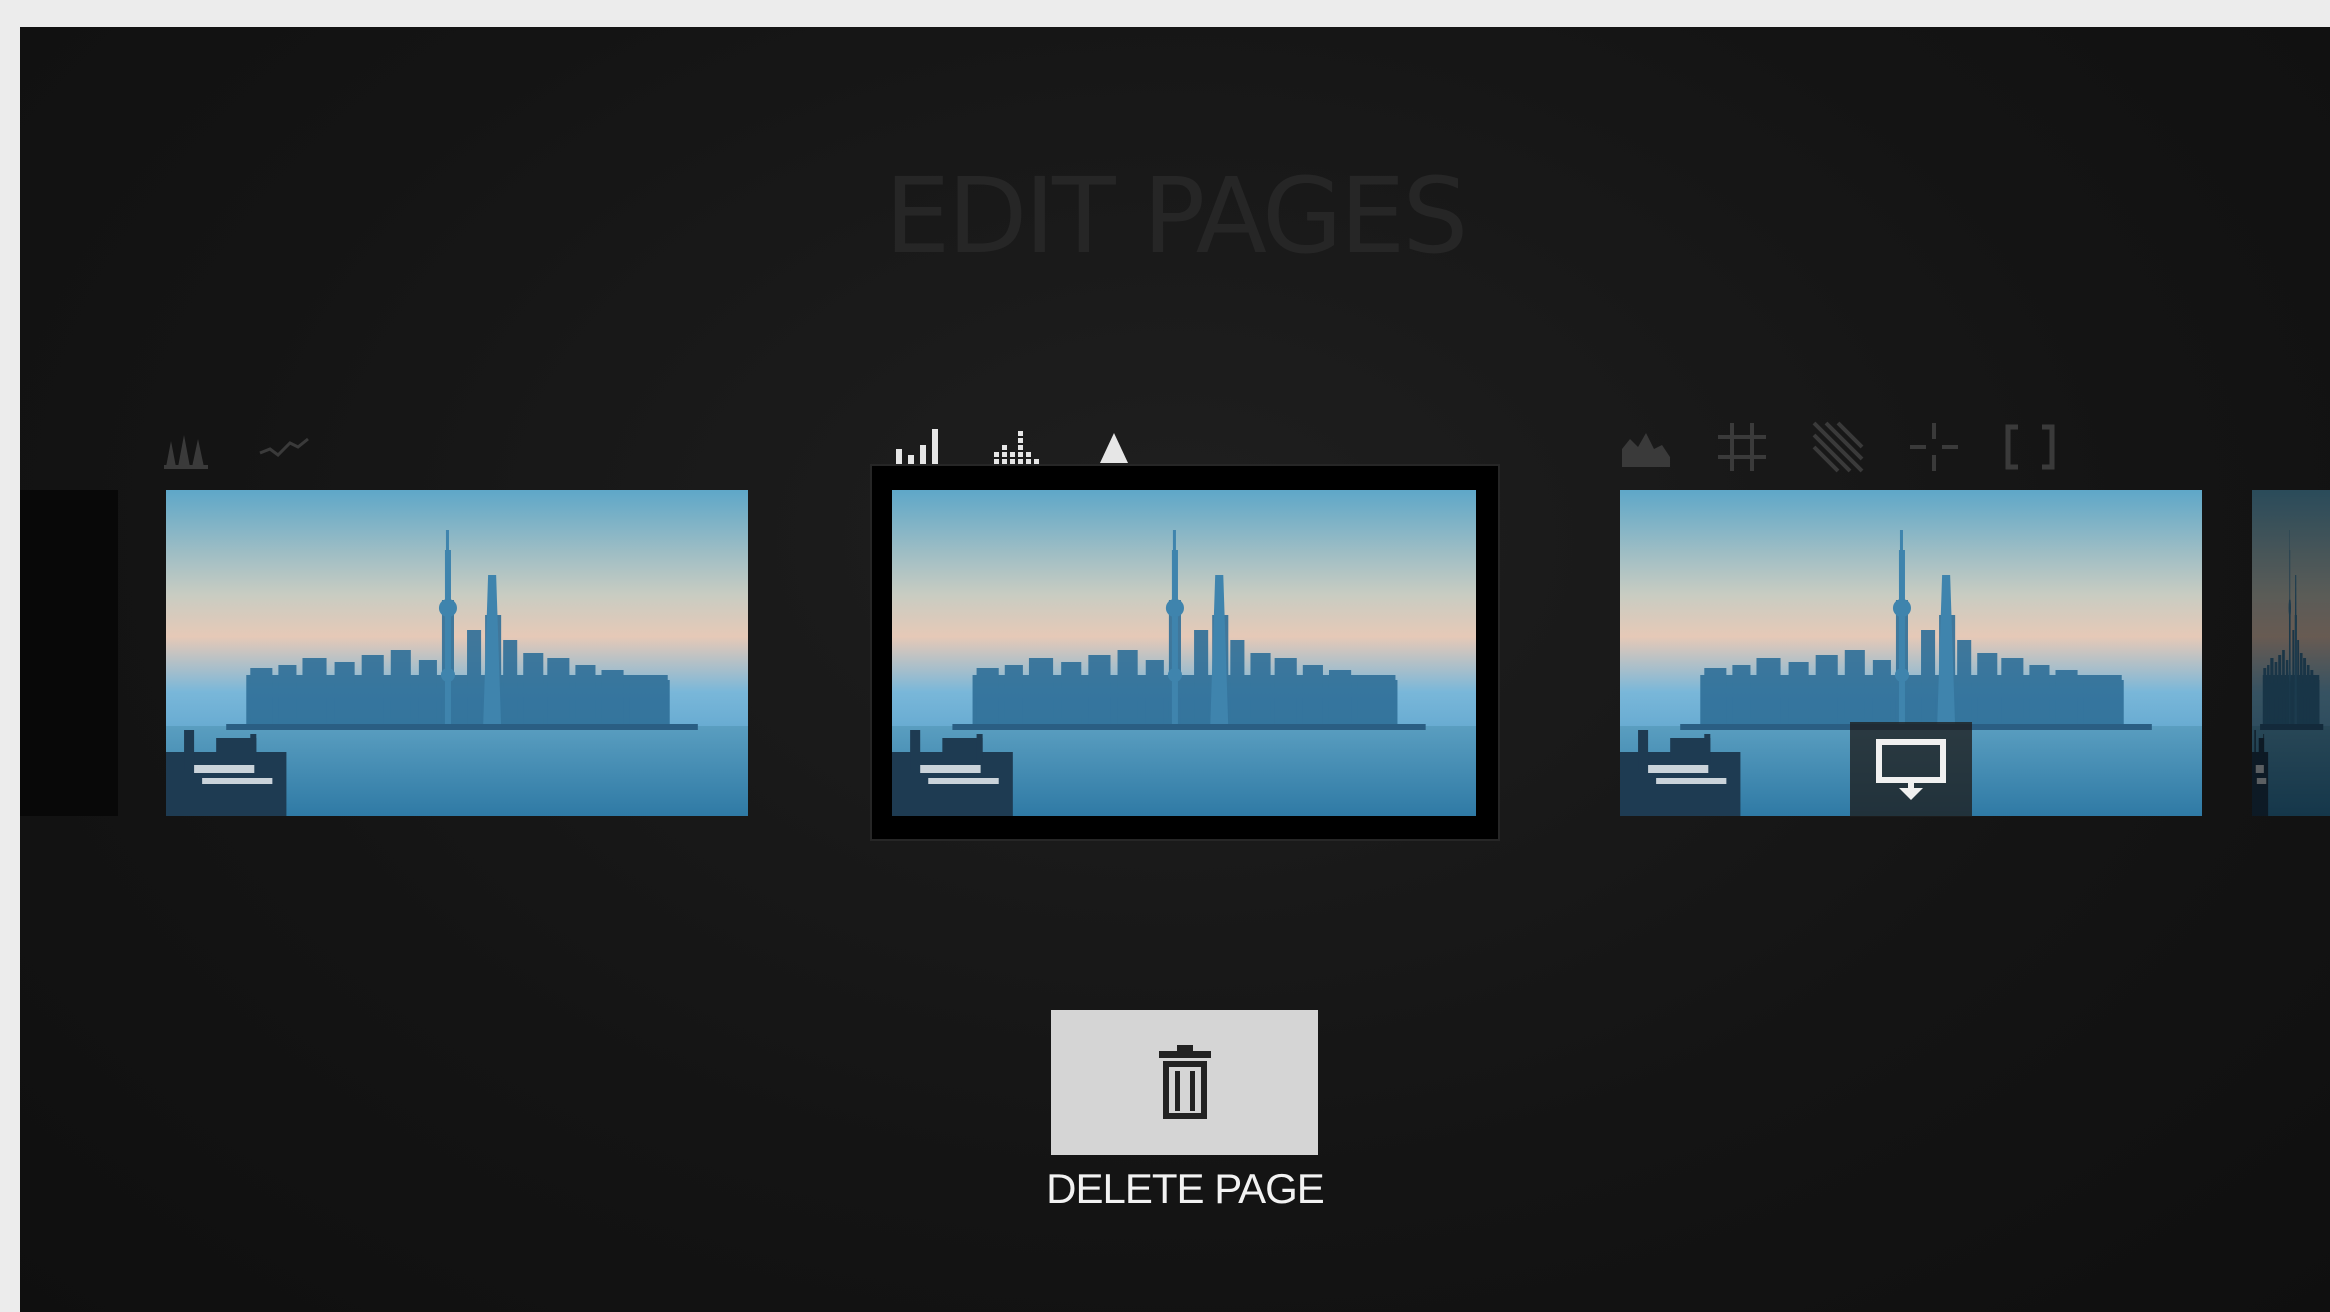  What do you see at coordinates (284, 447) in the screenshot?
I see `line-wave-icon` at bounding box center [284, 447].